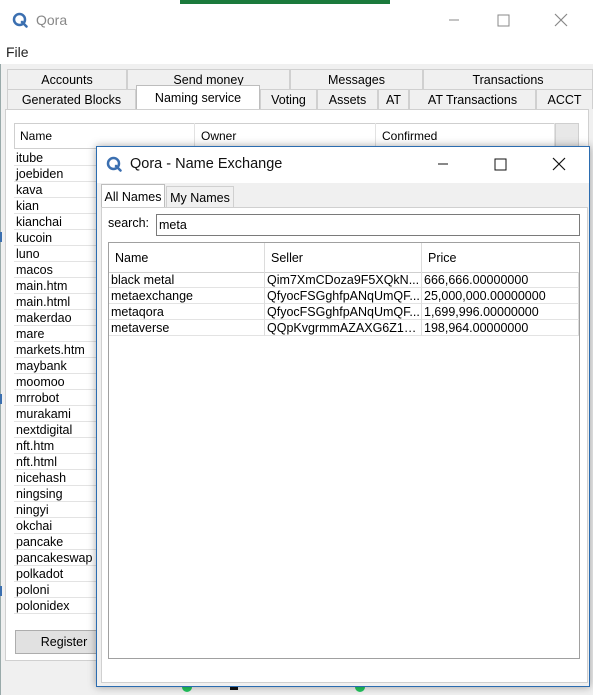 The height and width of the screenshot is (695, 593). What do you see at coordinates (55, 254) in the screenshot?
I see `list-item: luno` at bounding box center [55, 254].